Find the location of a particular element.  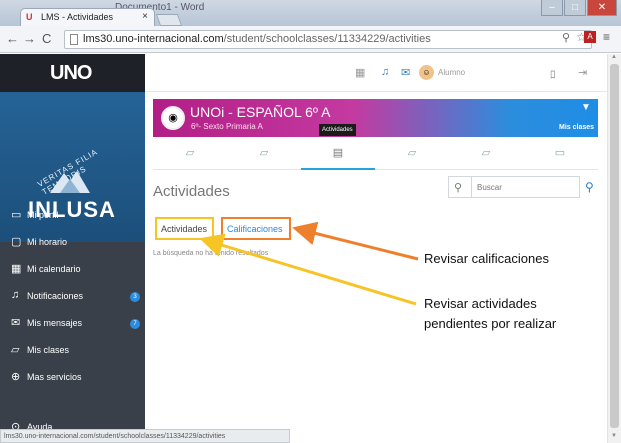

annotation-activities-line1: Revisar actividades is located at coordinates (480, 303).